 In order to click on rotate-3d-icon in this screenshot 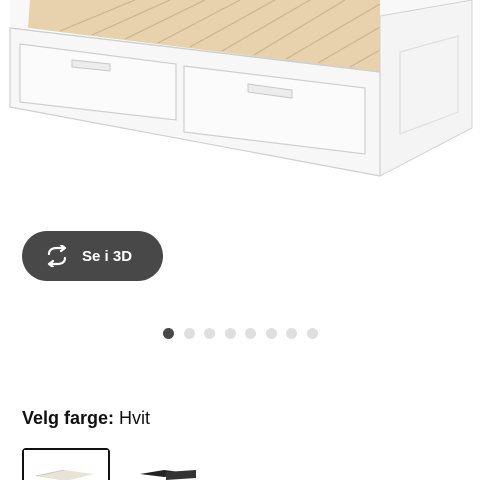, I will do `click(57, 256)`.